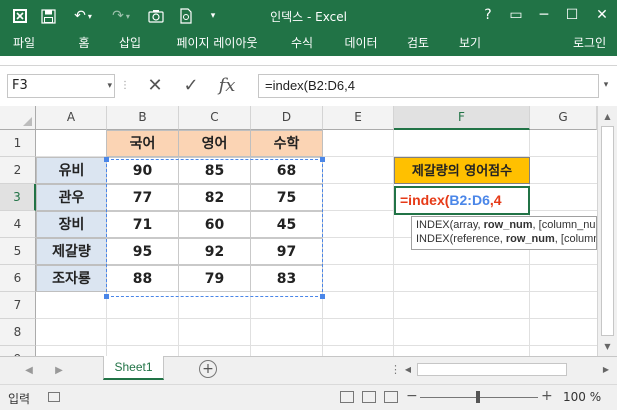  Describe the element at coordinates (478, 397) in the screenshot. I see `zoom-slider-thumb` at that location.